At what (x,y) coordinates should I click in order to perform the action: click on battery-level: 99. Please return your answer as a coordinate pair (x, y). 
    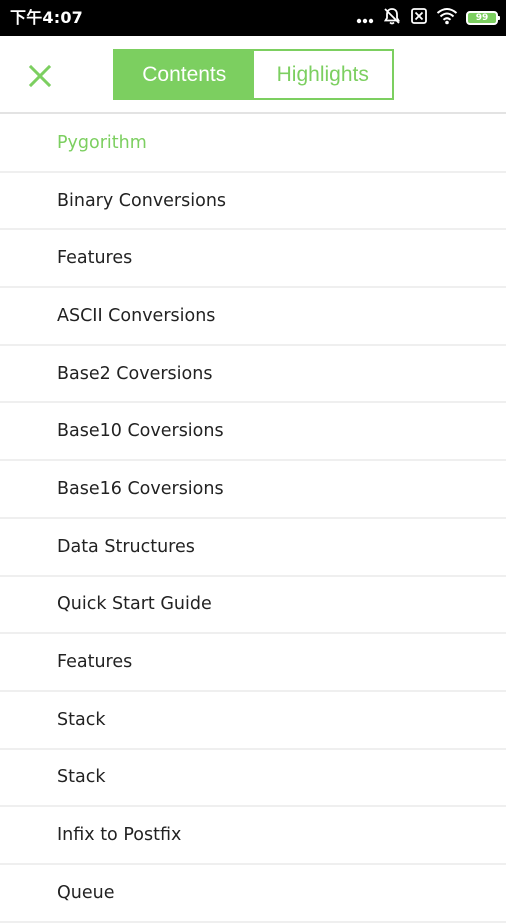
    Looking at the image, I should click on (482, 18).